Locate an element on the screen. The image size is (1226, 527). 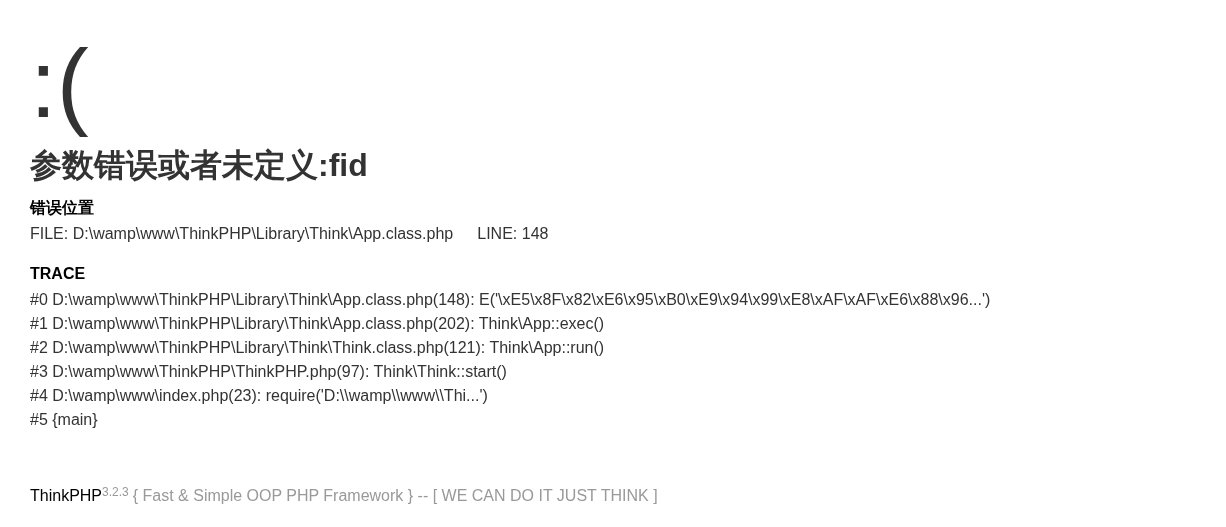
section-heading: 错误位置 is located at coordinates (62, 208).